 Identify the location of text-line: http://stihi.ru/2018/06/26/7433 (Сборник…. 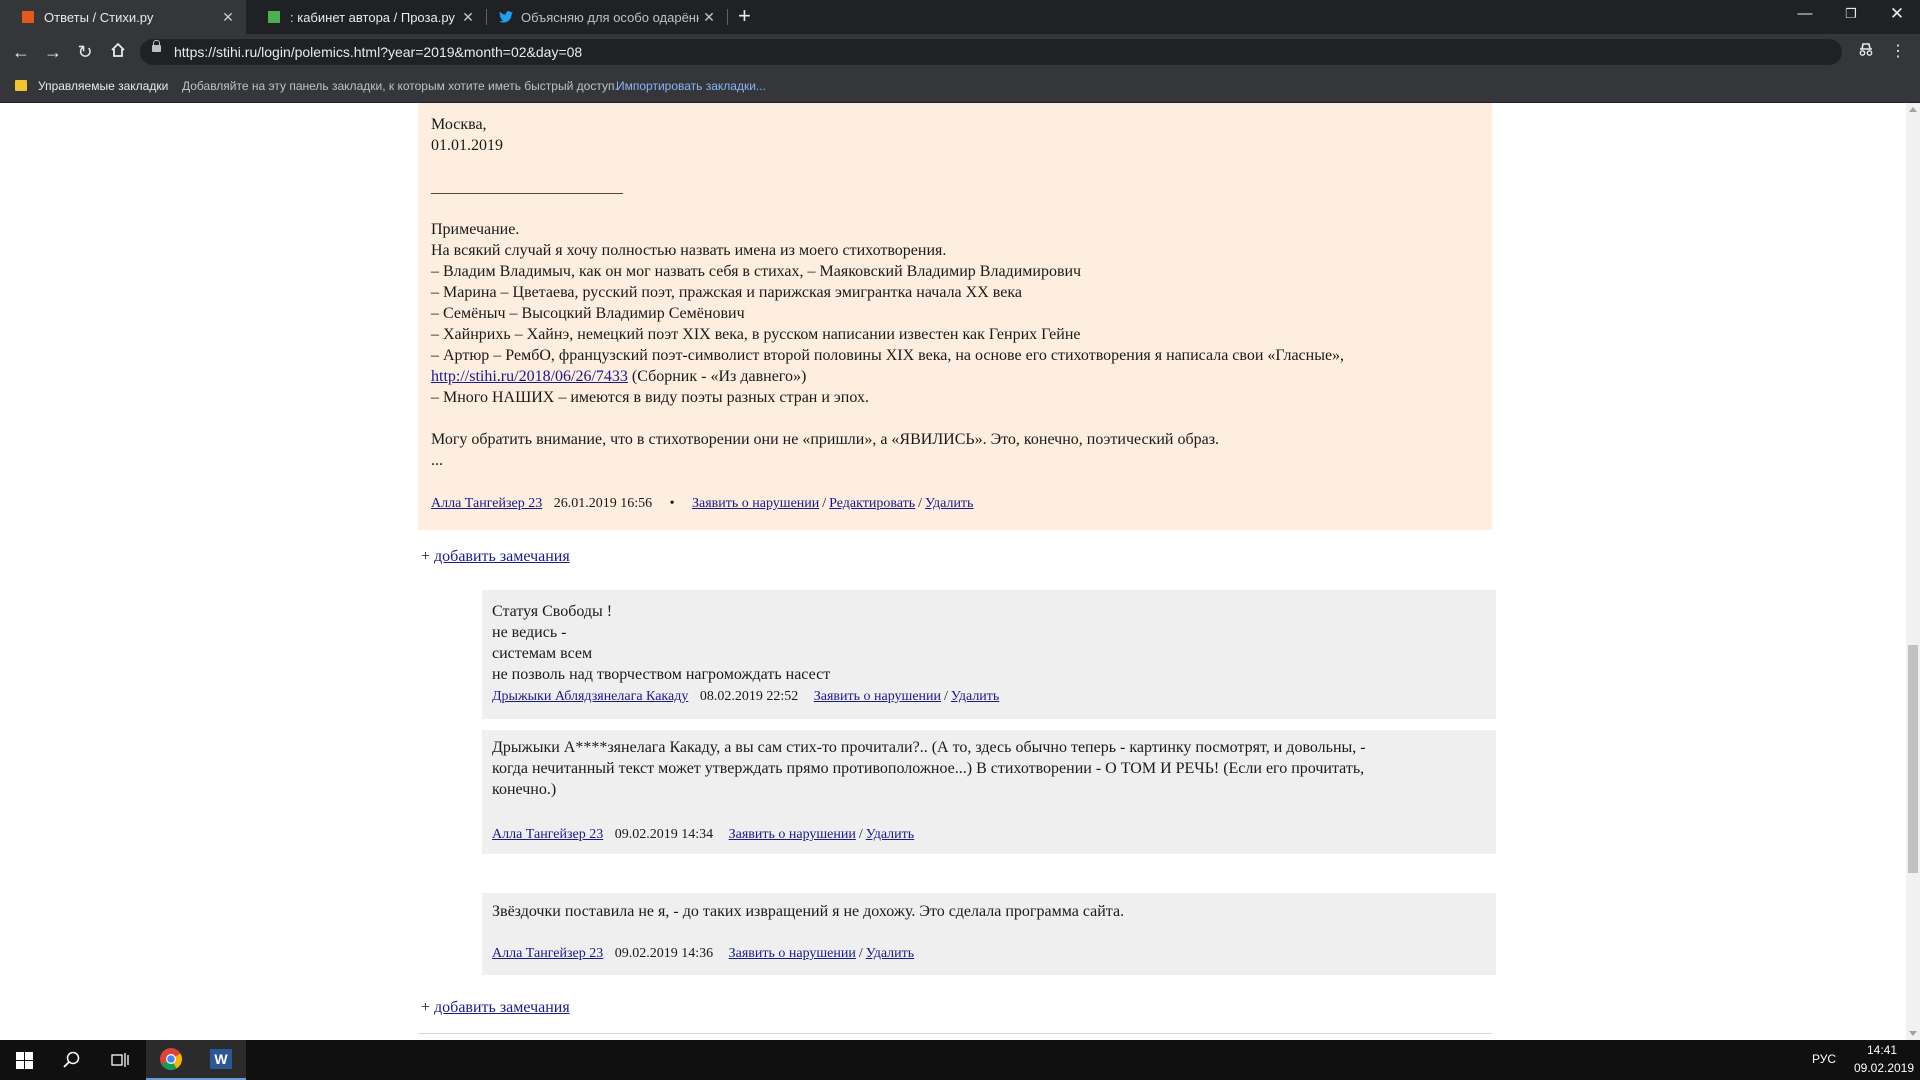
(956, 376).